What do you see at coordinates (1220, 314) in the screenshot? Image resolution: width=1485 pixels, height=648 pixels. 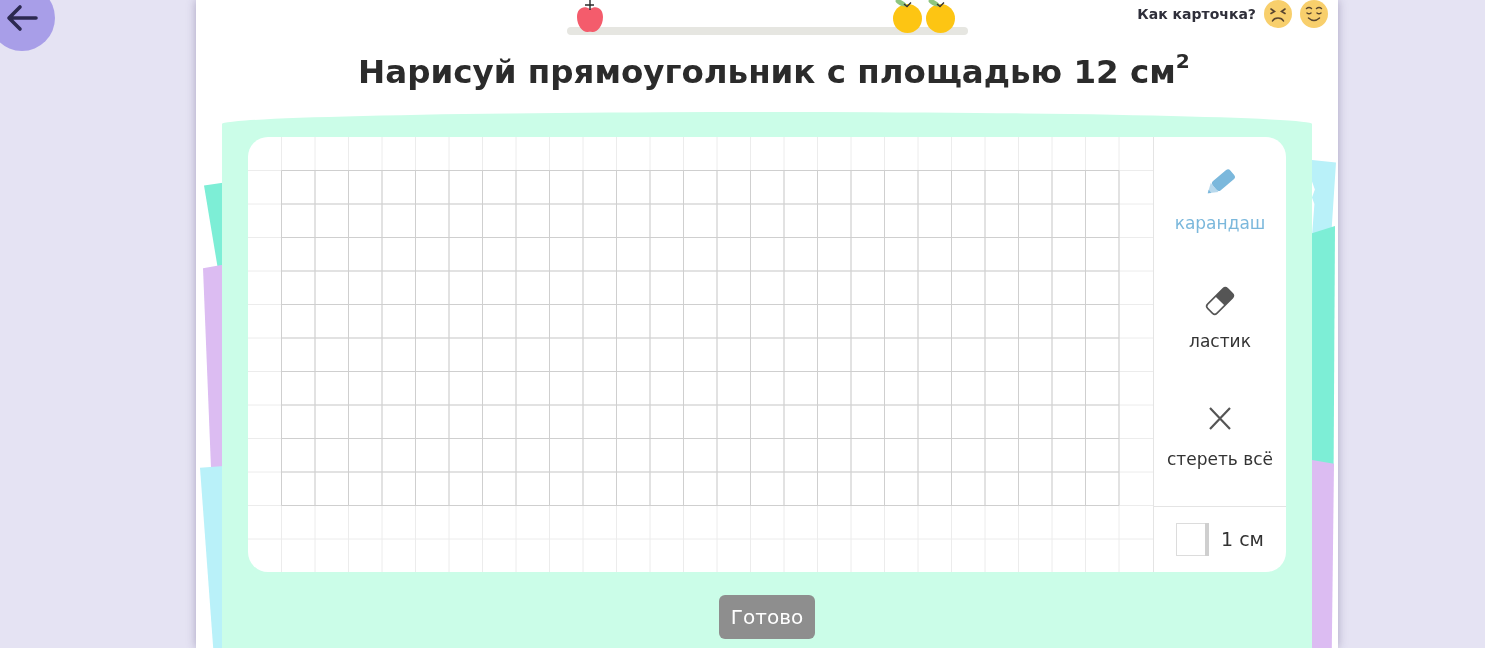 I see `tool-button: ластик` at bounding box center [1220, 314].